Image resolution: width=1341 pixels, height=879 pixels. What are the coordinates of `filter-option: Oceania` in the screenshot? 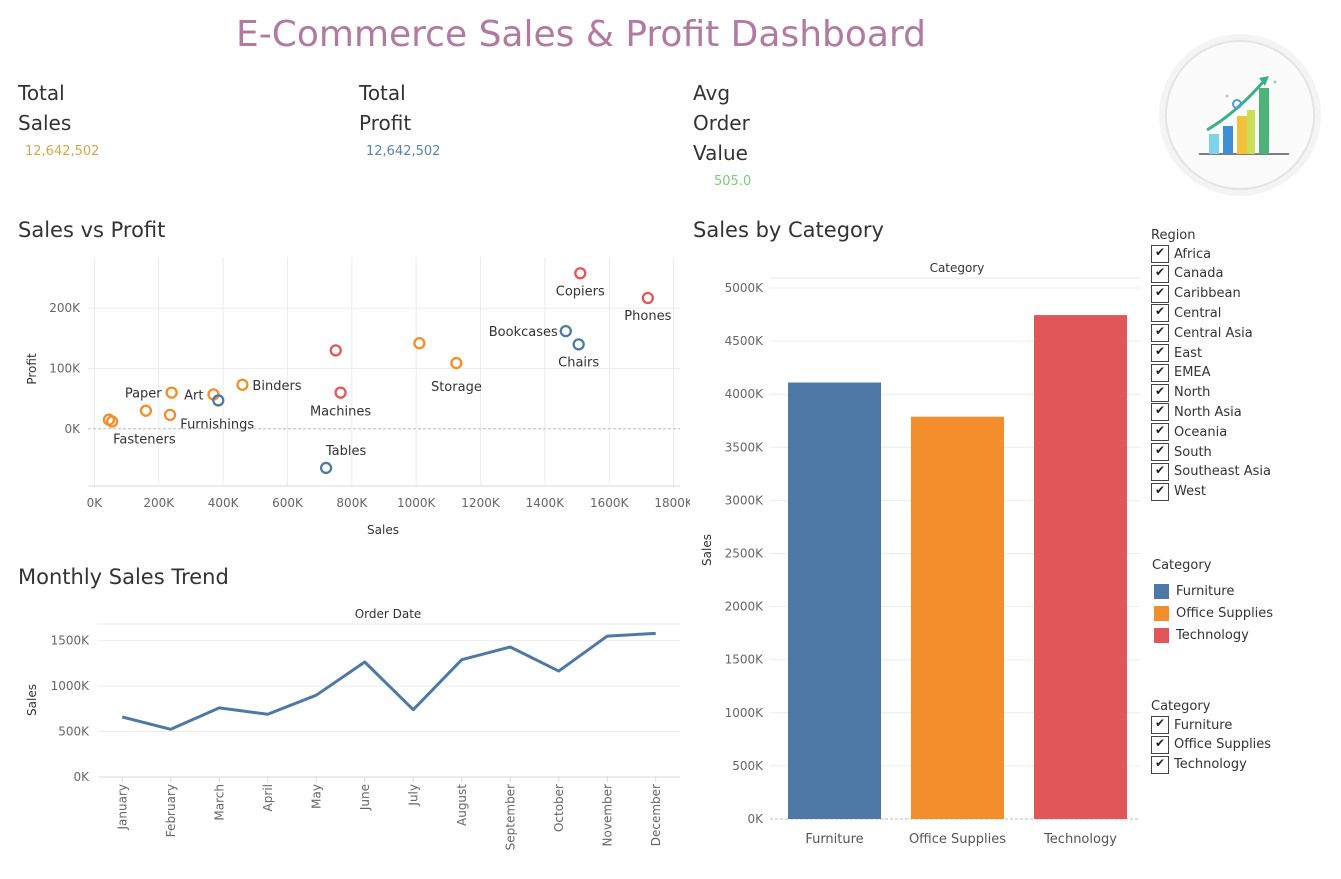 It's located at (1189, 432).